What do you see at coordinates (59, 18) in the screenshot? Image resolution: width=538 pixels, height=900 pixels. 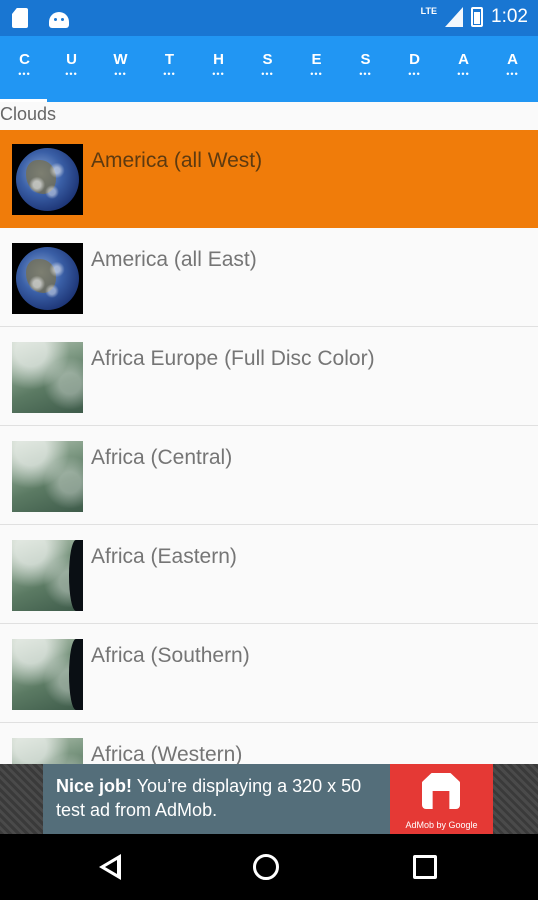 I see `android-icon` at bounding box center [59, 18].